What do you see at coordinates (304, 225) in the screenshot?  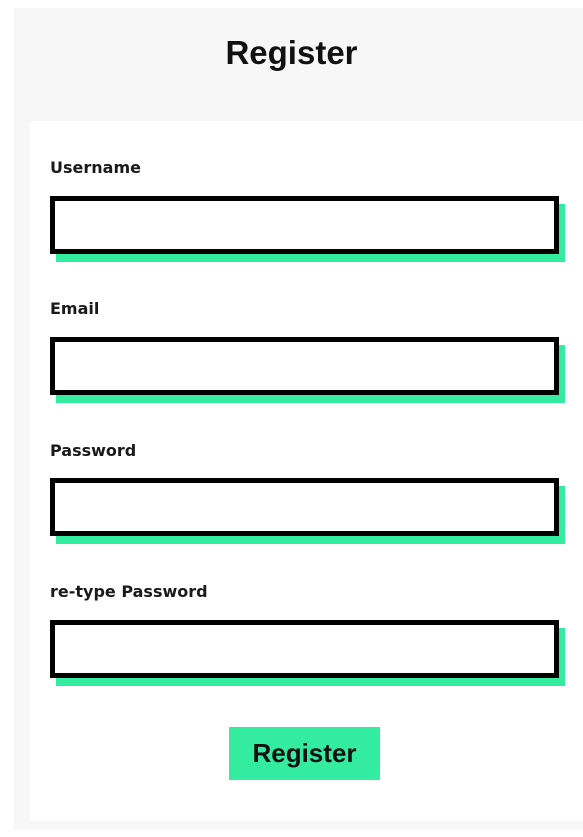 I see `username-input` at bounding box center [304, 225].